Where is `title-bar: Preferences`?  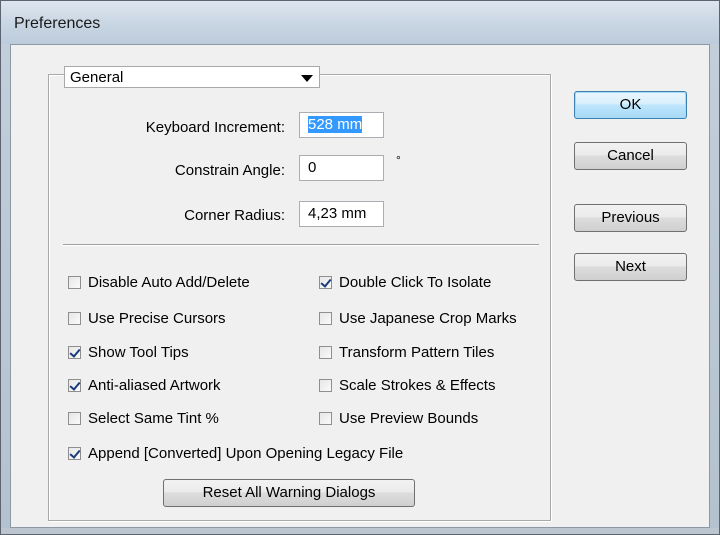 title-bar: Preferences is located at coordinates (360, 23).